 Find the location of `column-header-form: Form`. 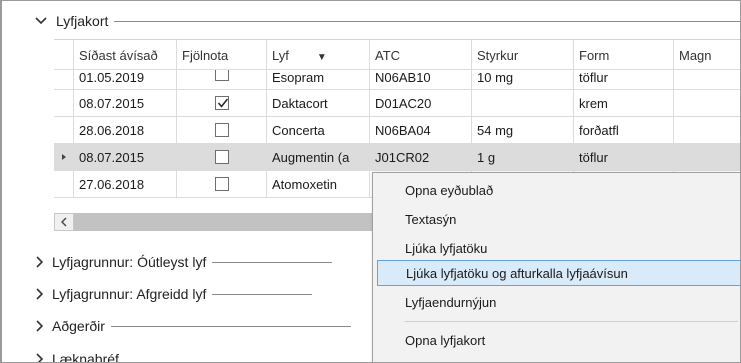

column-header-form: Form is located at coordinates (624, 55).